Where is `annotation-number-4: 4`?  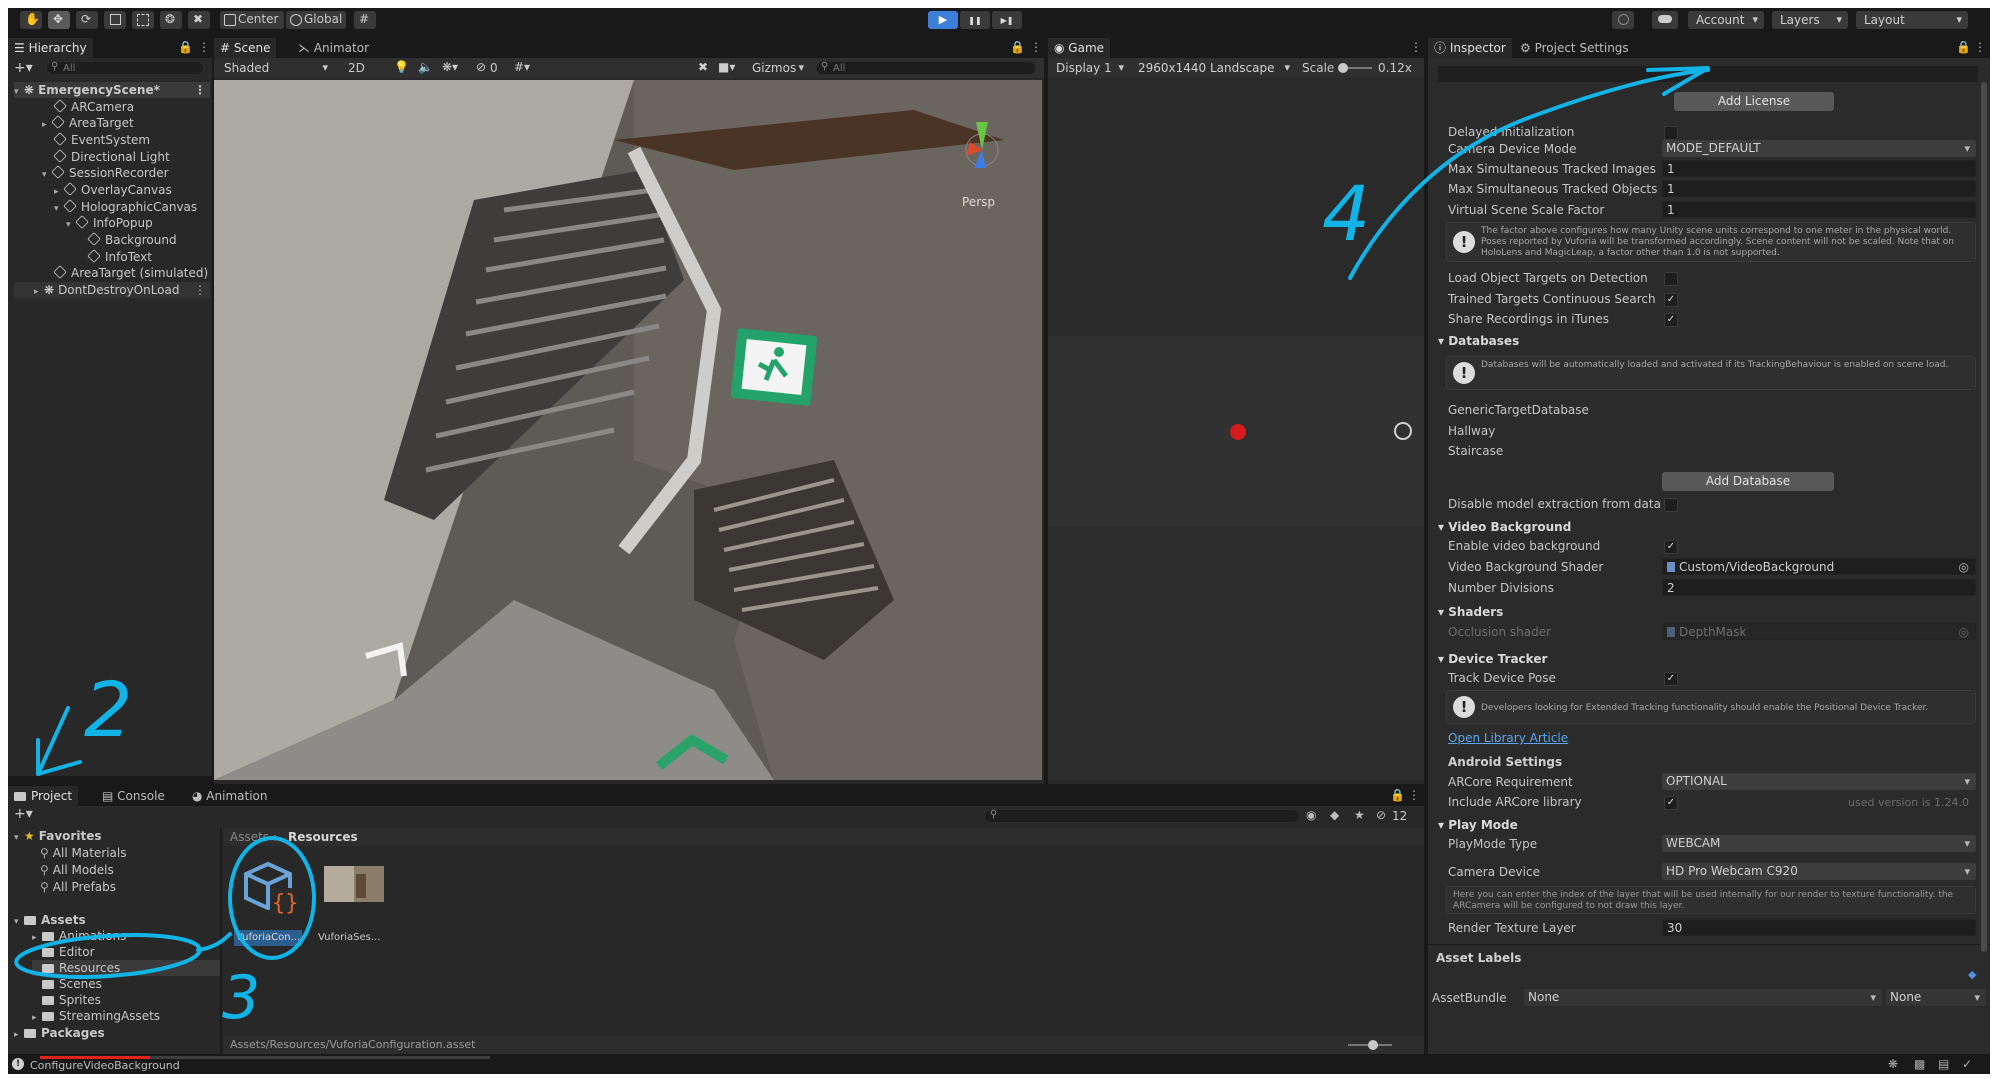
annotation-number-4: 4 is located at coordinates (1346, 213).